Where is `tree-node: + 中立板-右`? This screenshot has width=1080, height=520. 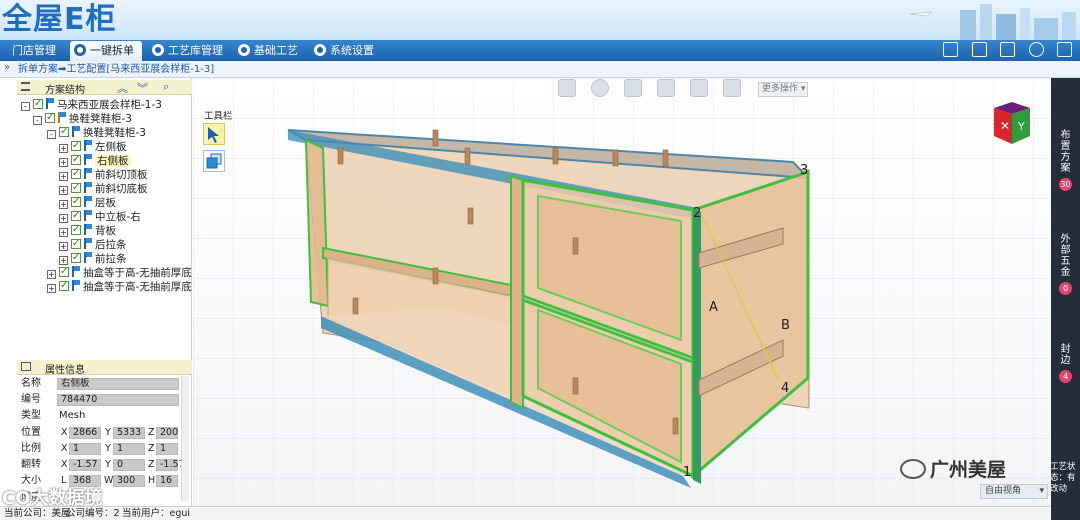 tree-node: + 中立板-右 is located at coordinates (100, 216).